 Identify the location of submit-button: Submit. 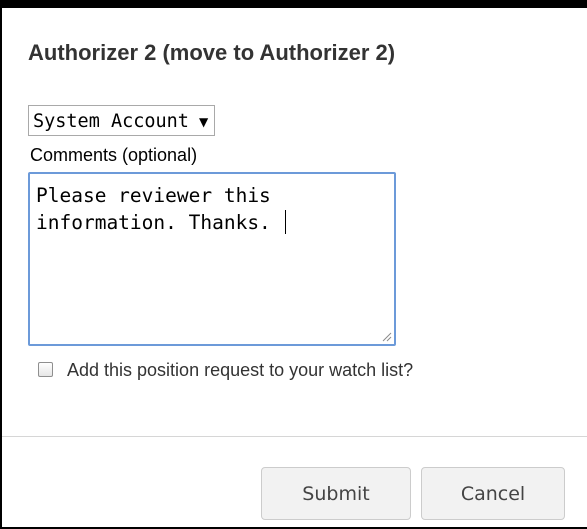
(336, 493).